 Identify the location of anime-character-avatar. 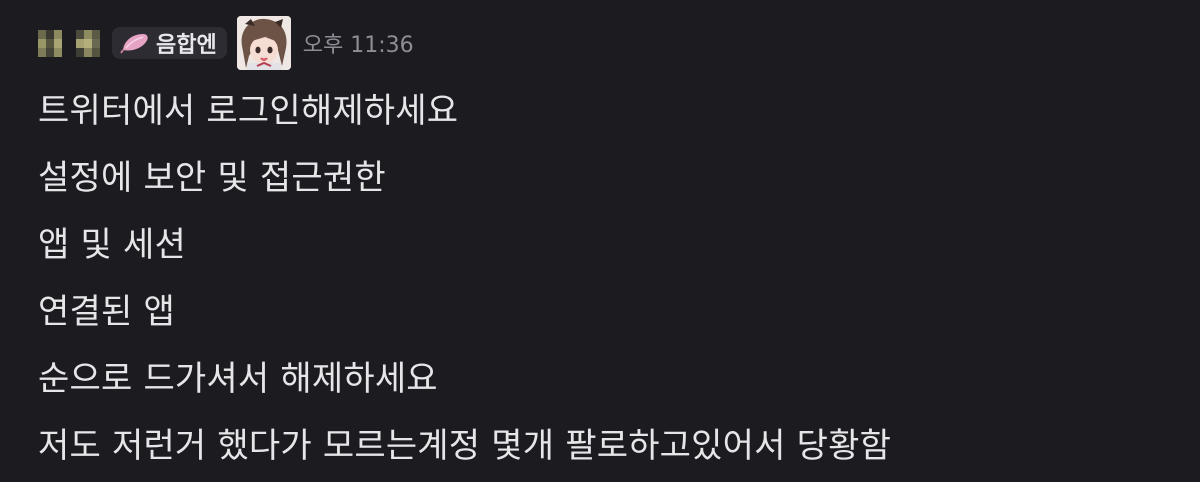
(263, 43).